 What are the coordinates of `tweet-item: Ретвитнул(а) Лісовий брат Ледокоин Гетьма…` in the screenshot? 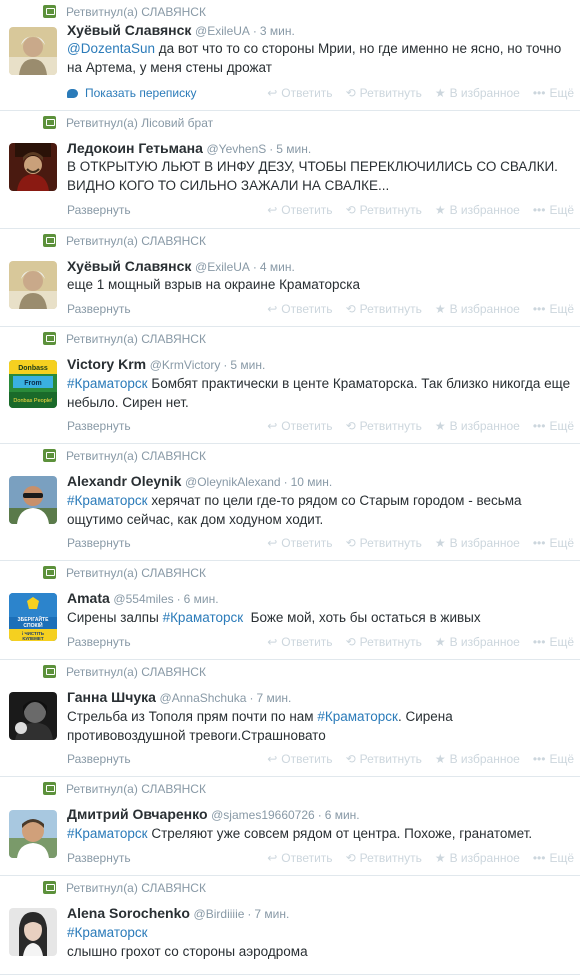 It's located at (290, 170).